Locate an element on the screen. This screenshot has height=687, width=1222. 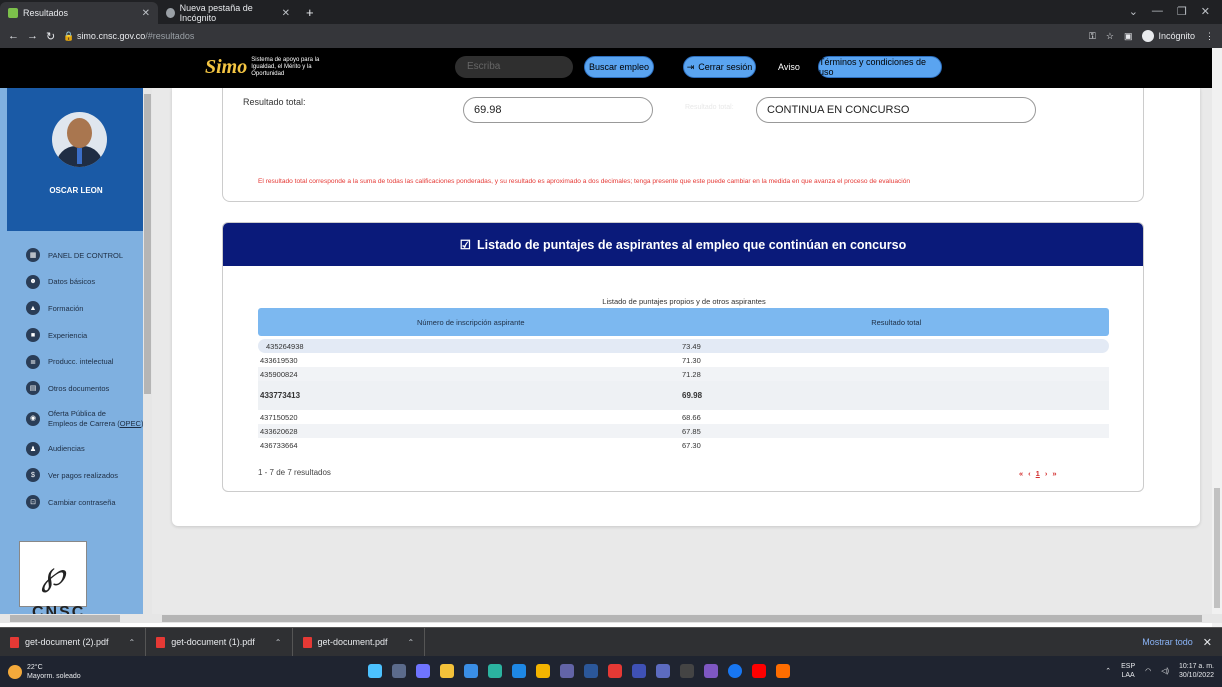
page-scrollbar is located at coordinates (1217, 337).